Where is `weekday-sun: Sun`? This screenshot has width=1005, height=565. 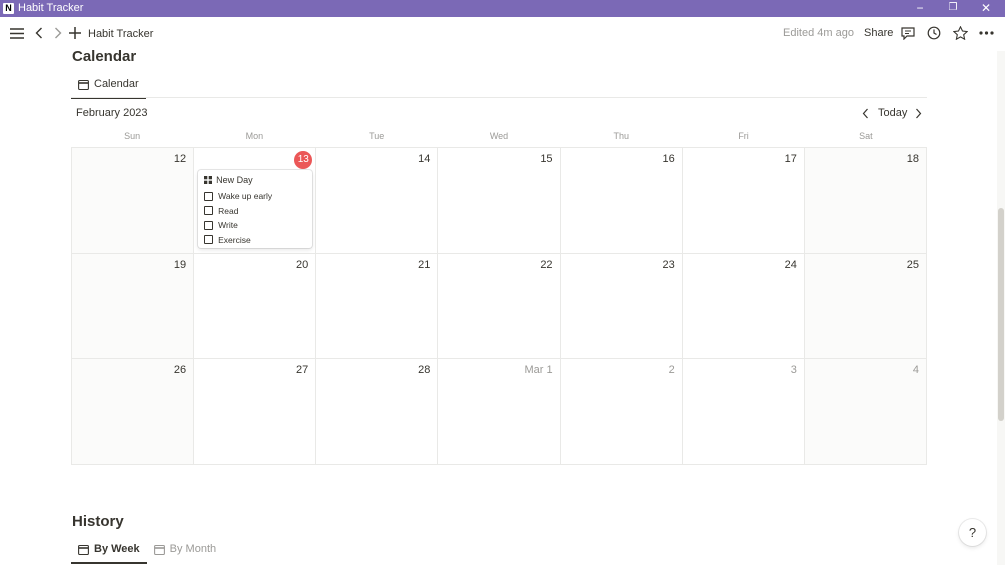 weekday-sun: Sun is located at coordinates (132, 136).